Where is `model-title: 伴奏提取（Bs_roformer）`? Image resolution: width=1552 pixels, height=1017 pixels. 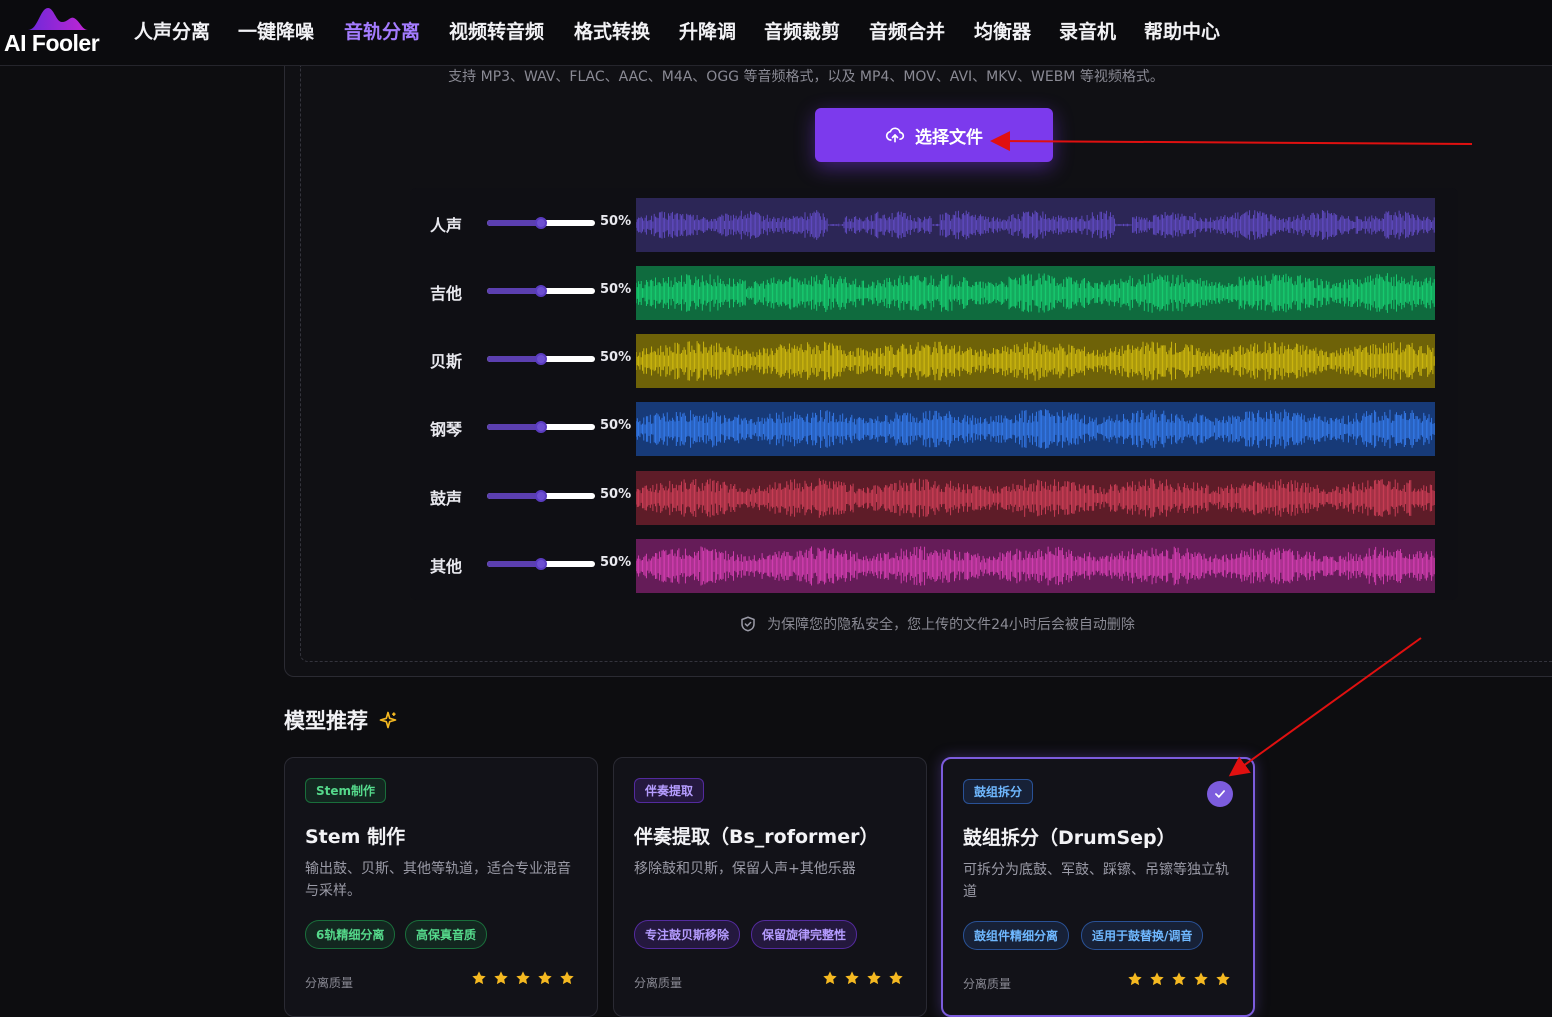
model-title: 伴奏提取（Bs_roformer） is located at coordinates (756, 837).